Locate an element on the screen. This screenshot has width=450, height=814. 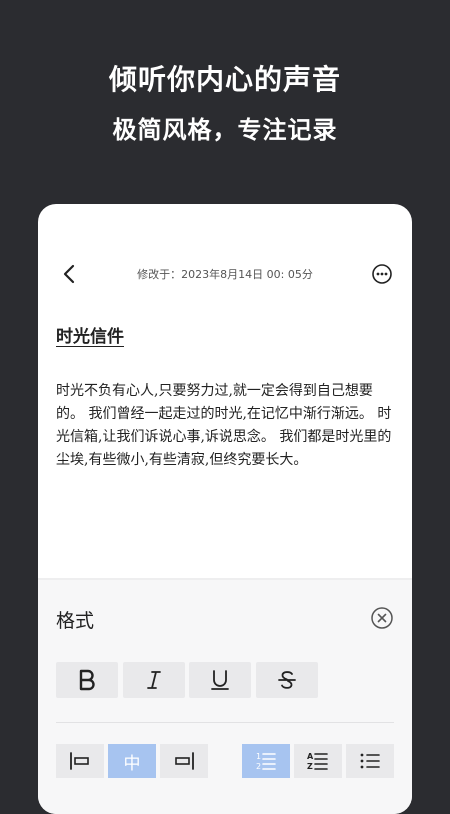
format-panel-title: 格式 is located at coordinates (75, 621).